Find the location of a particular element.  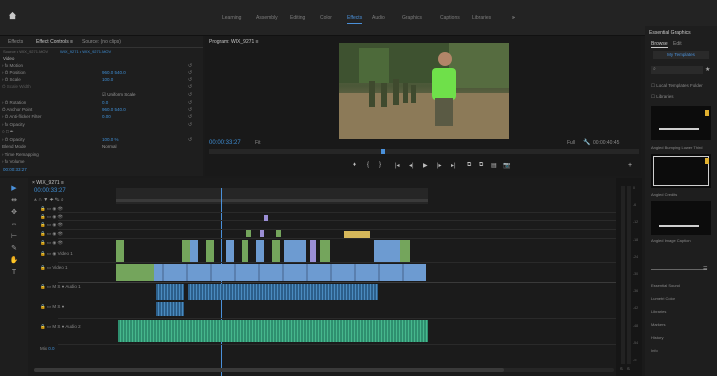

extract-icon: ⧉ is located at coordinates (481, 165).